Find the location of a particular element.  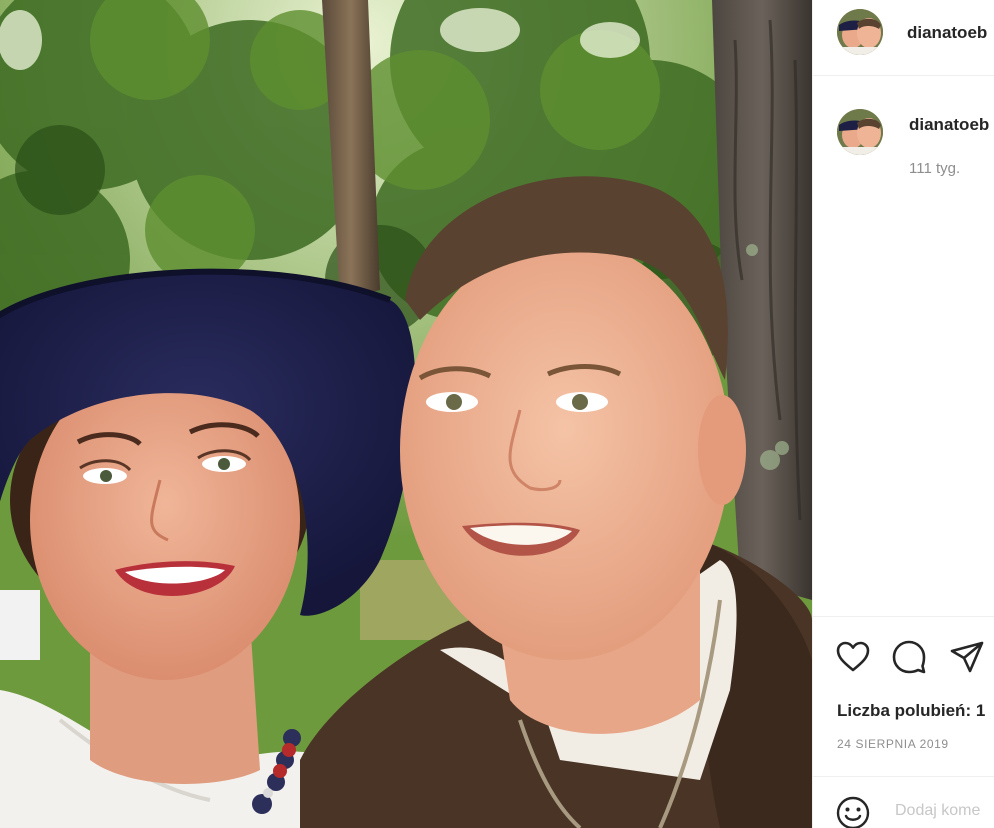

speech-bubble-icon is located at coordinates (909, 657).